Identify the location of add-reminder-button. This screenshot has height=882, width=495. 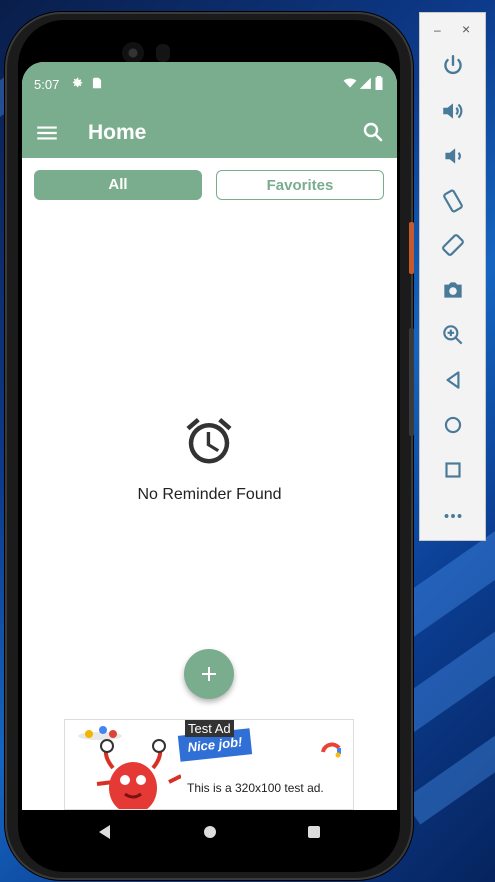
(209, 674).